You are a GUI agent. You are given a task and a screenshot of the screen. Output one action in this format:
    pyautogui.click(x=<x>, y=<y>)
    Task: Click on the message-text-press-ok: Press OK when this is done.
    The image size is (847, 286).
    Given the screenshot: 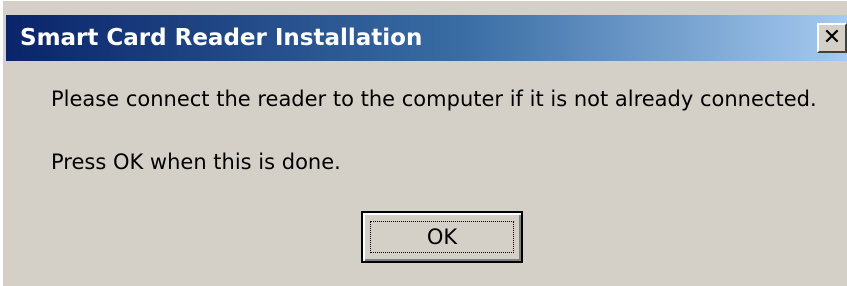 What is the action you would take?
    pyautogui.click(x=196, y=162)
    